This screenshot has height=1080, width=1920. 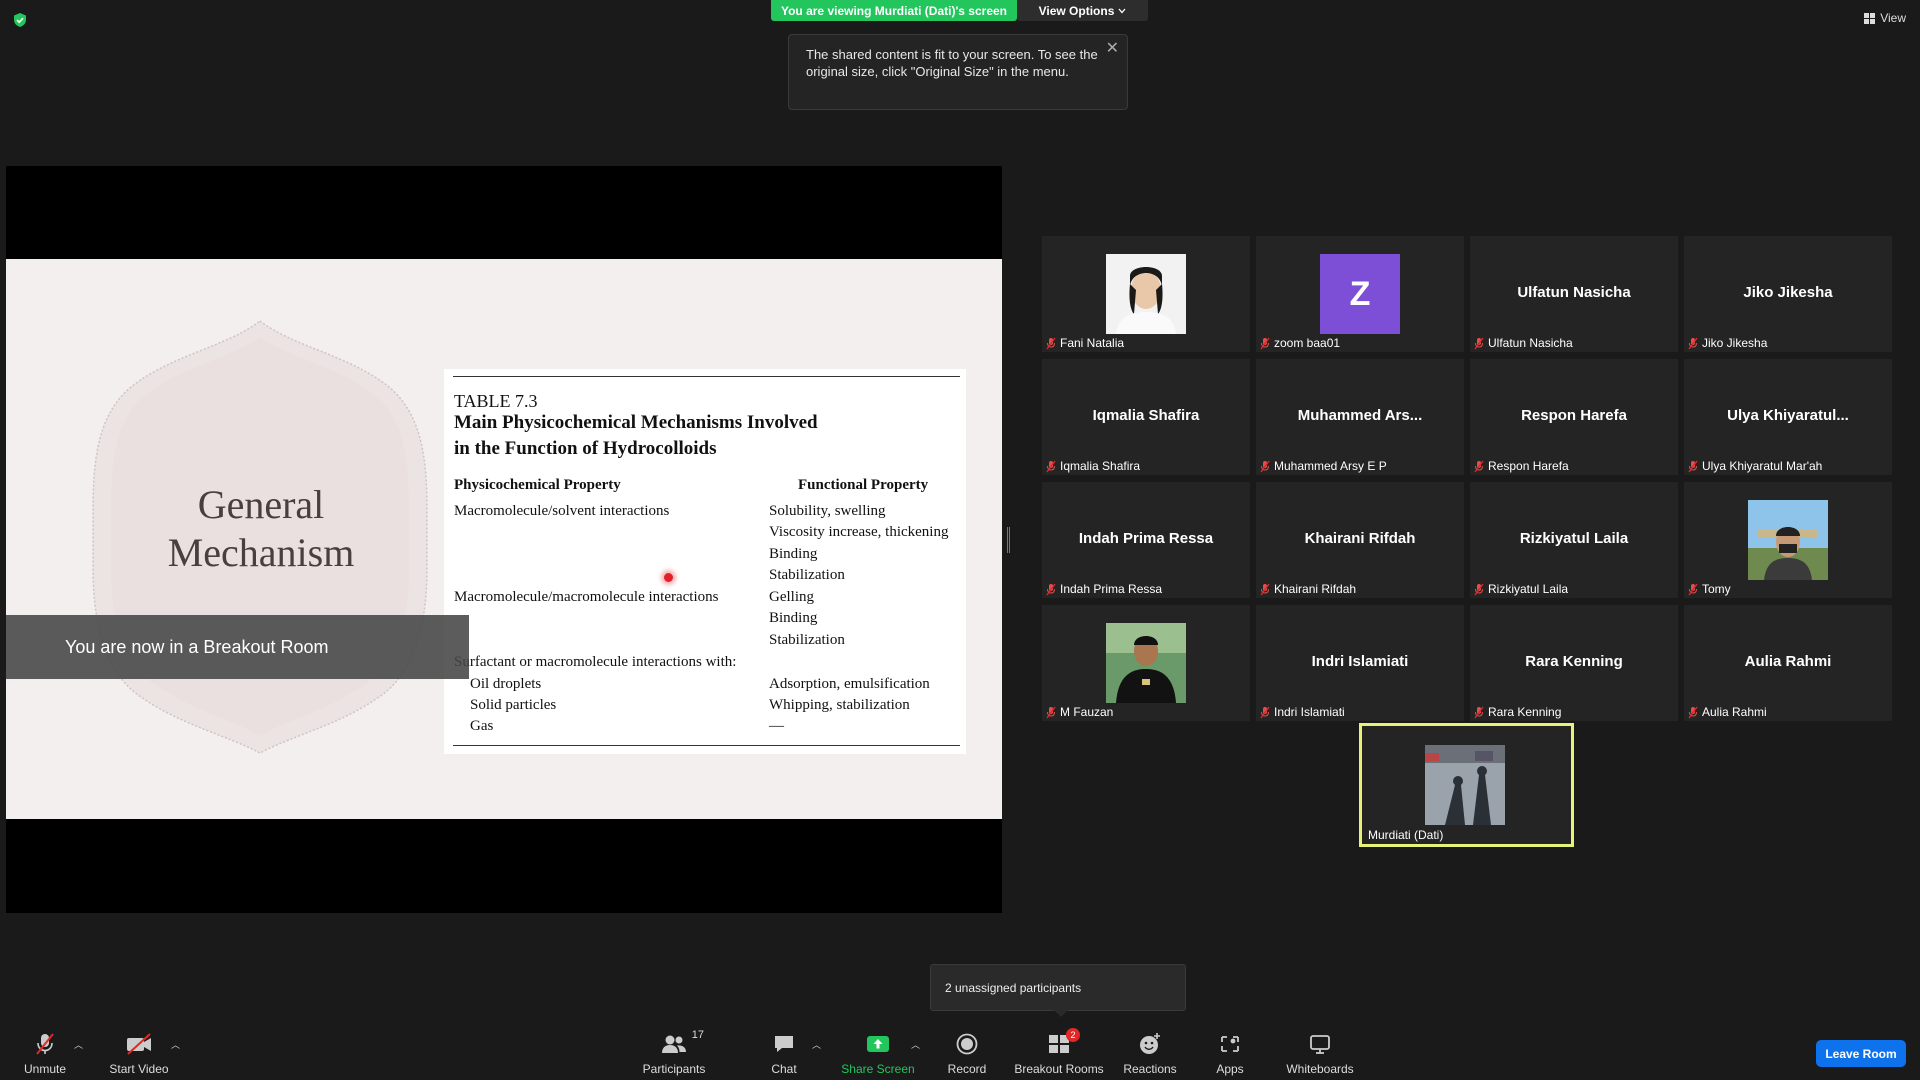 What do you see at coordinates (45, 1069) in the screenshot?
I see `unmute-label: Unmute` at bounding box center [45, 1069].